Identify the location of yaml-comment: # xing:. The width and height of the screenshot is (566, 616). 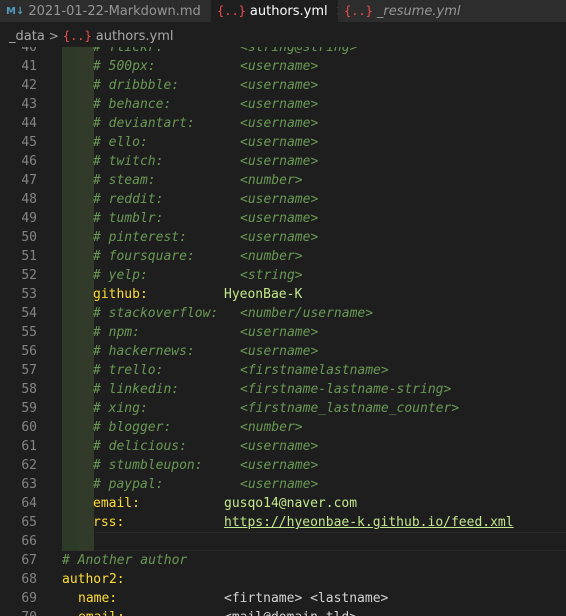
(120, 408).